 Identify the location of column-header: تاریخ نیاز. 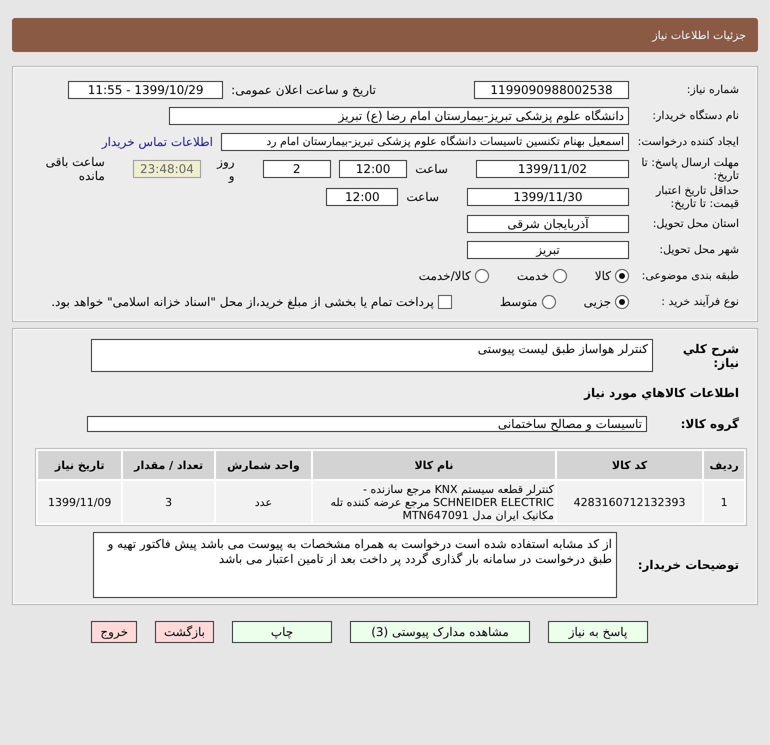
(80, 465).